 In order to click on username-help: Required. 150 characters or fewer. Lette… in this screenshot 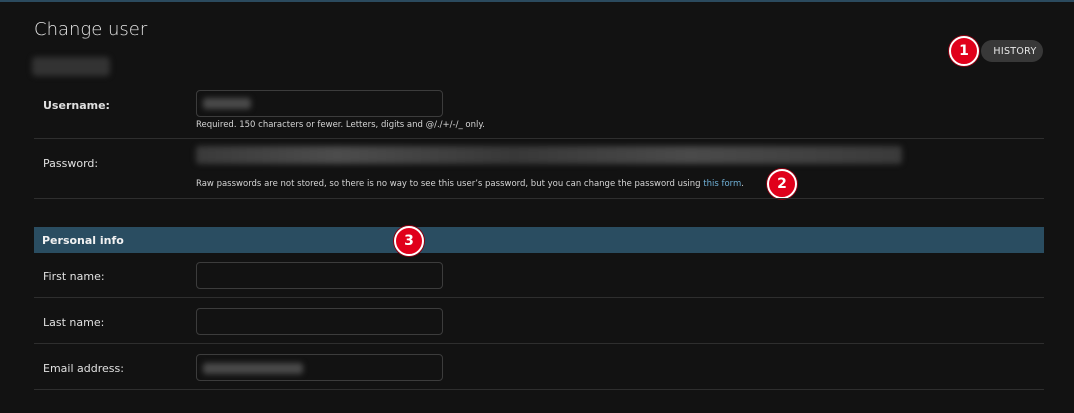, I will do `click(340, 125)`.